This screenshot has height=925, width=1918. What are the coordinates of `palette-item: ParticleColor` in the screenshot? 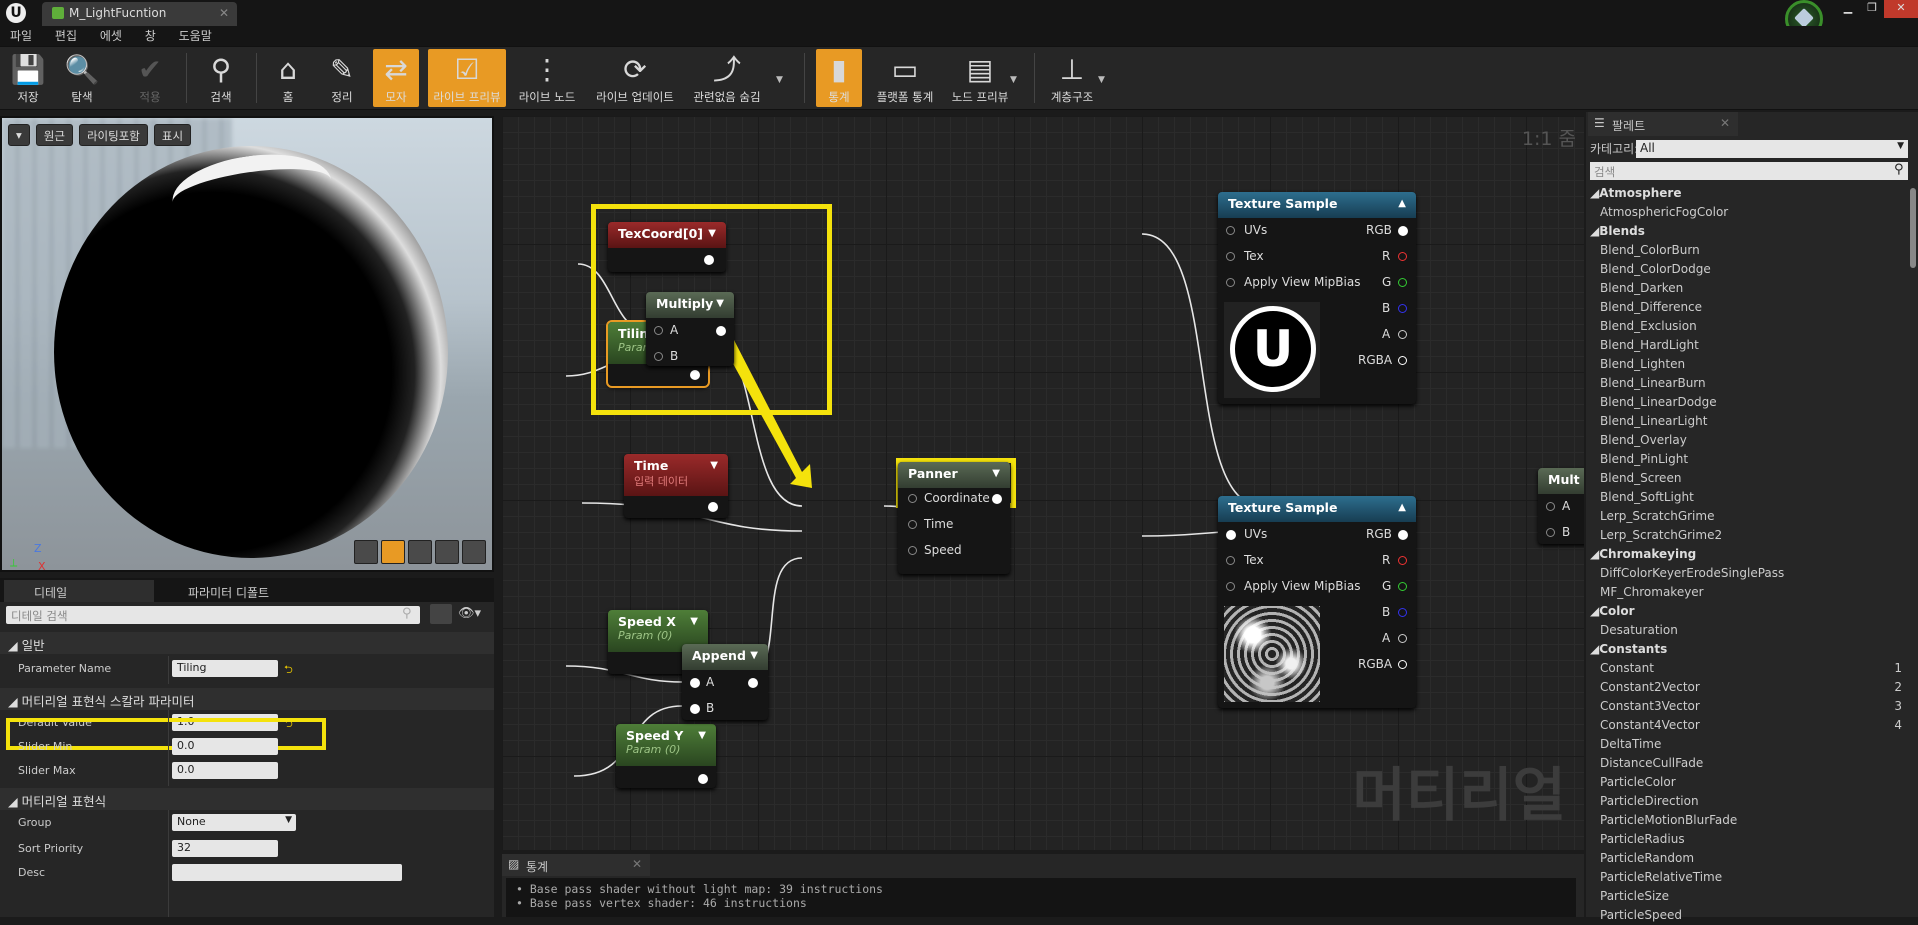 It's located at (1746, 782).